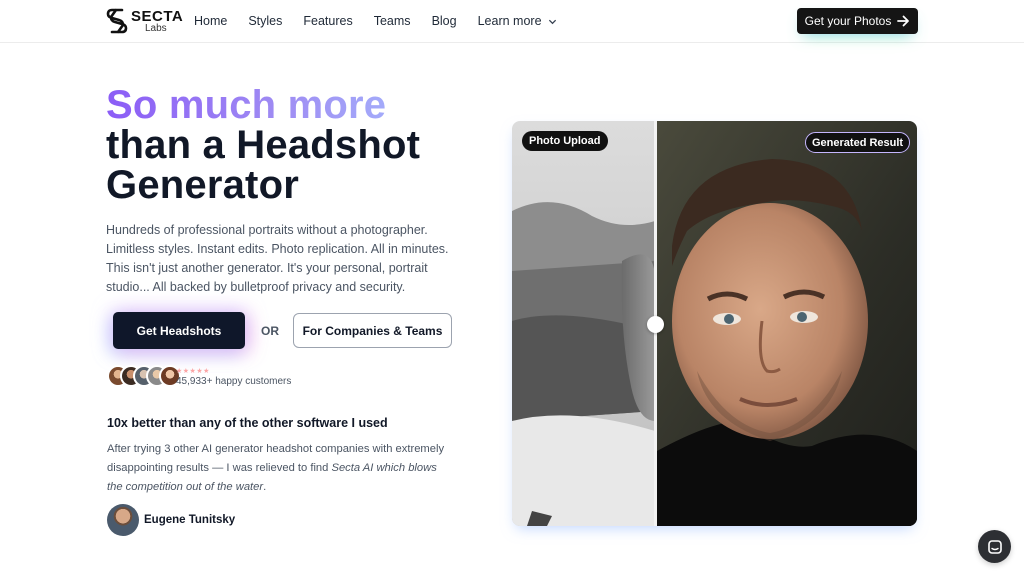  What do you see at coordinates (392, 21) in the screenshot?
I see `nav-teams: Teams` at bounding box center [392, 21].